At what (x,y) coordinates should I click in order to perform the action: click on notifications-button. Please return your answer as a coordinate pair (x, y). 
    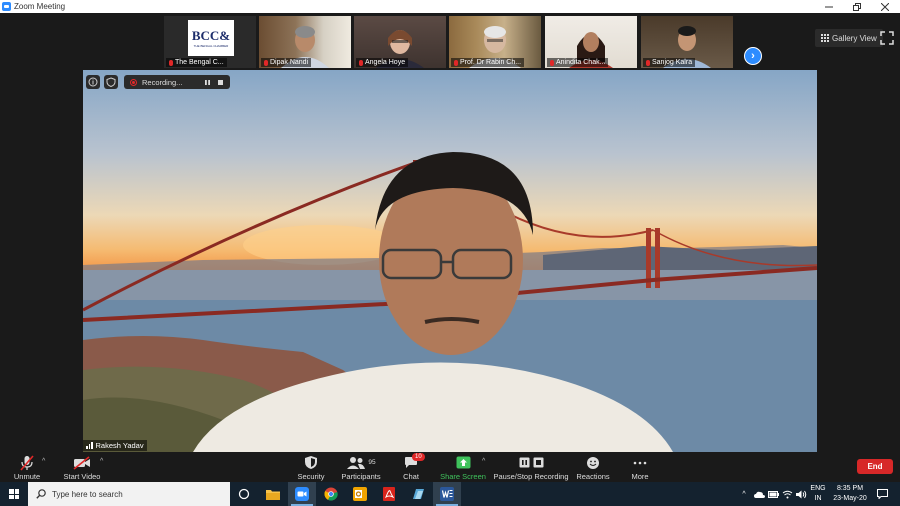
    Looking at the image, I should click on (882, 494).